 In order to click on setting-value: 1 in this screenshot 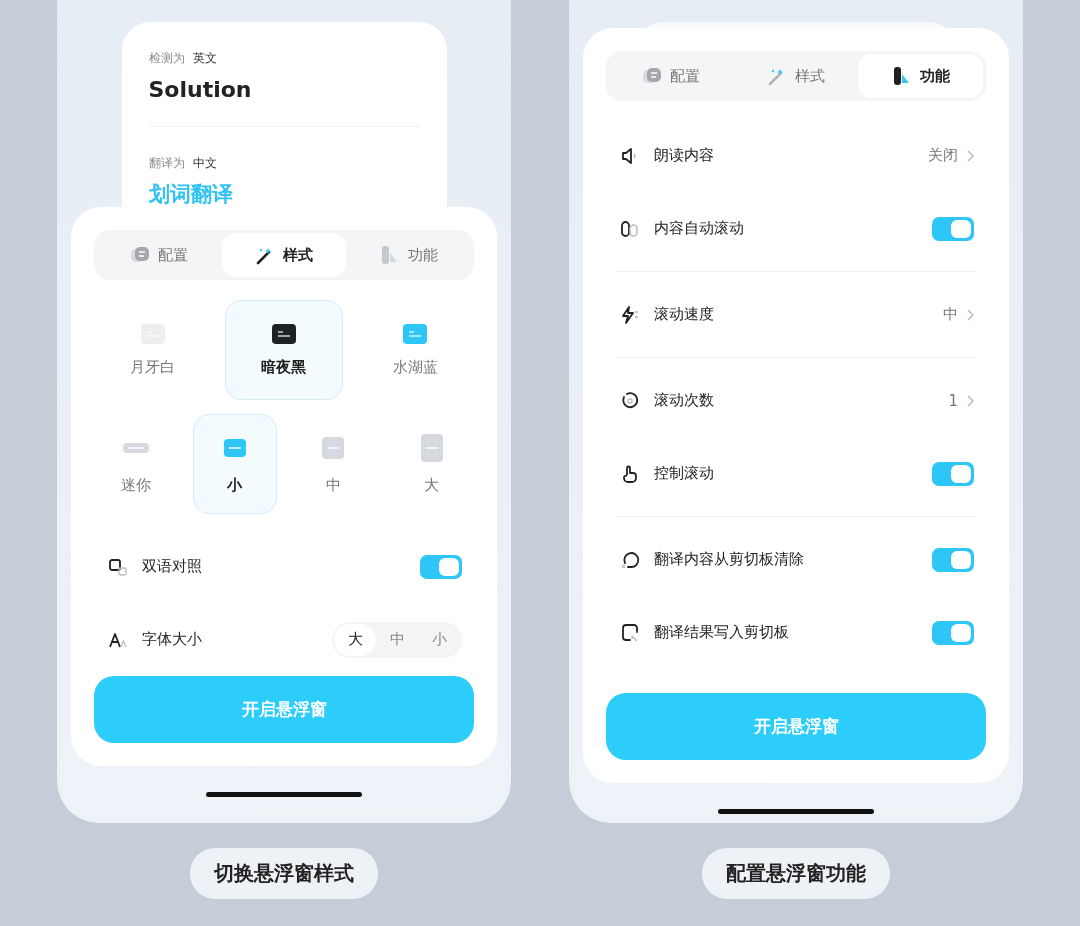, I will do `click(953, 400)`.